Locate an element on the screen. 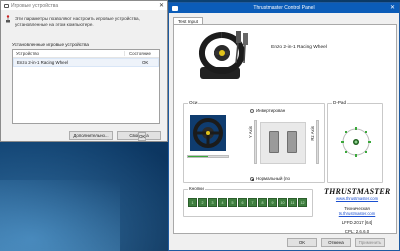 The width and height of the screenshot is (400, 251). gamepad-icon is located at coordinates (6, 5).